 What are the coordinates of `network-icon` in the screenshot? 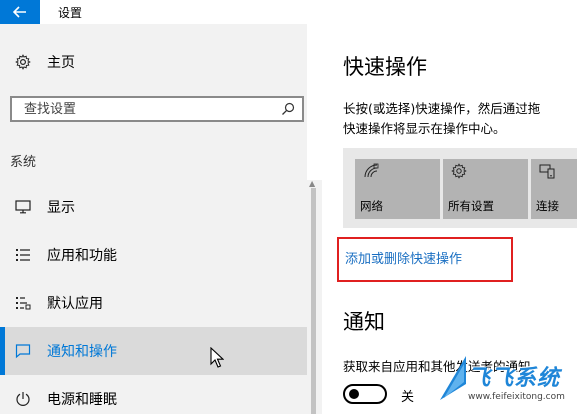 It's located at (371, 170).